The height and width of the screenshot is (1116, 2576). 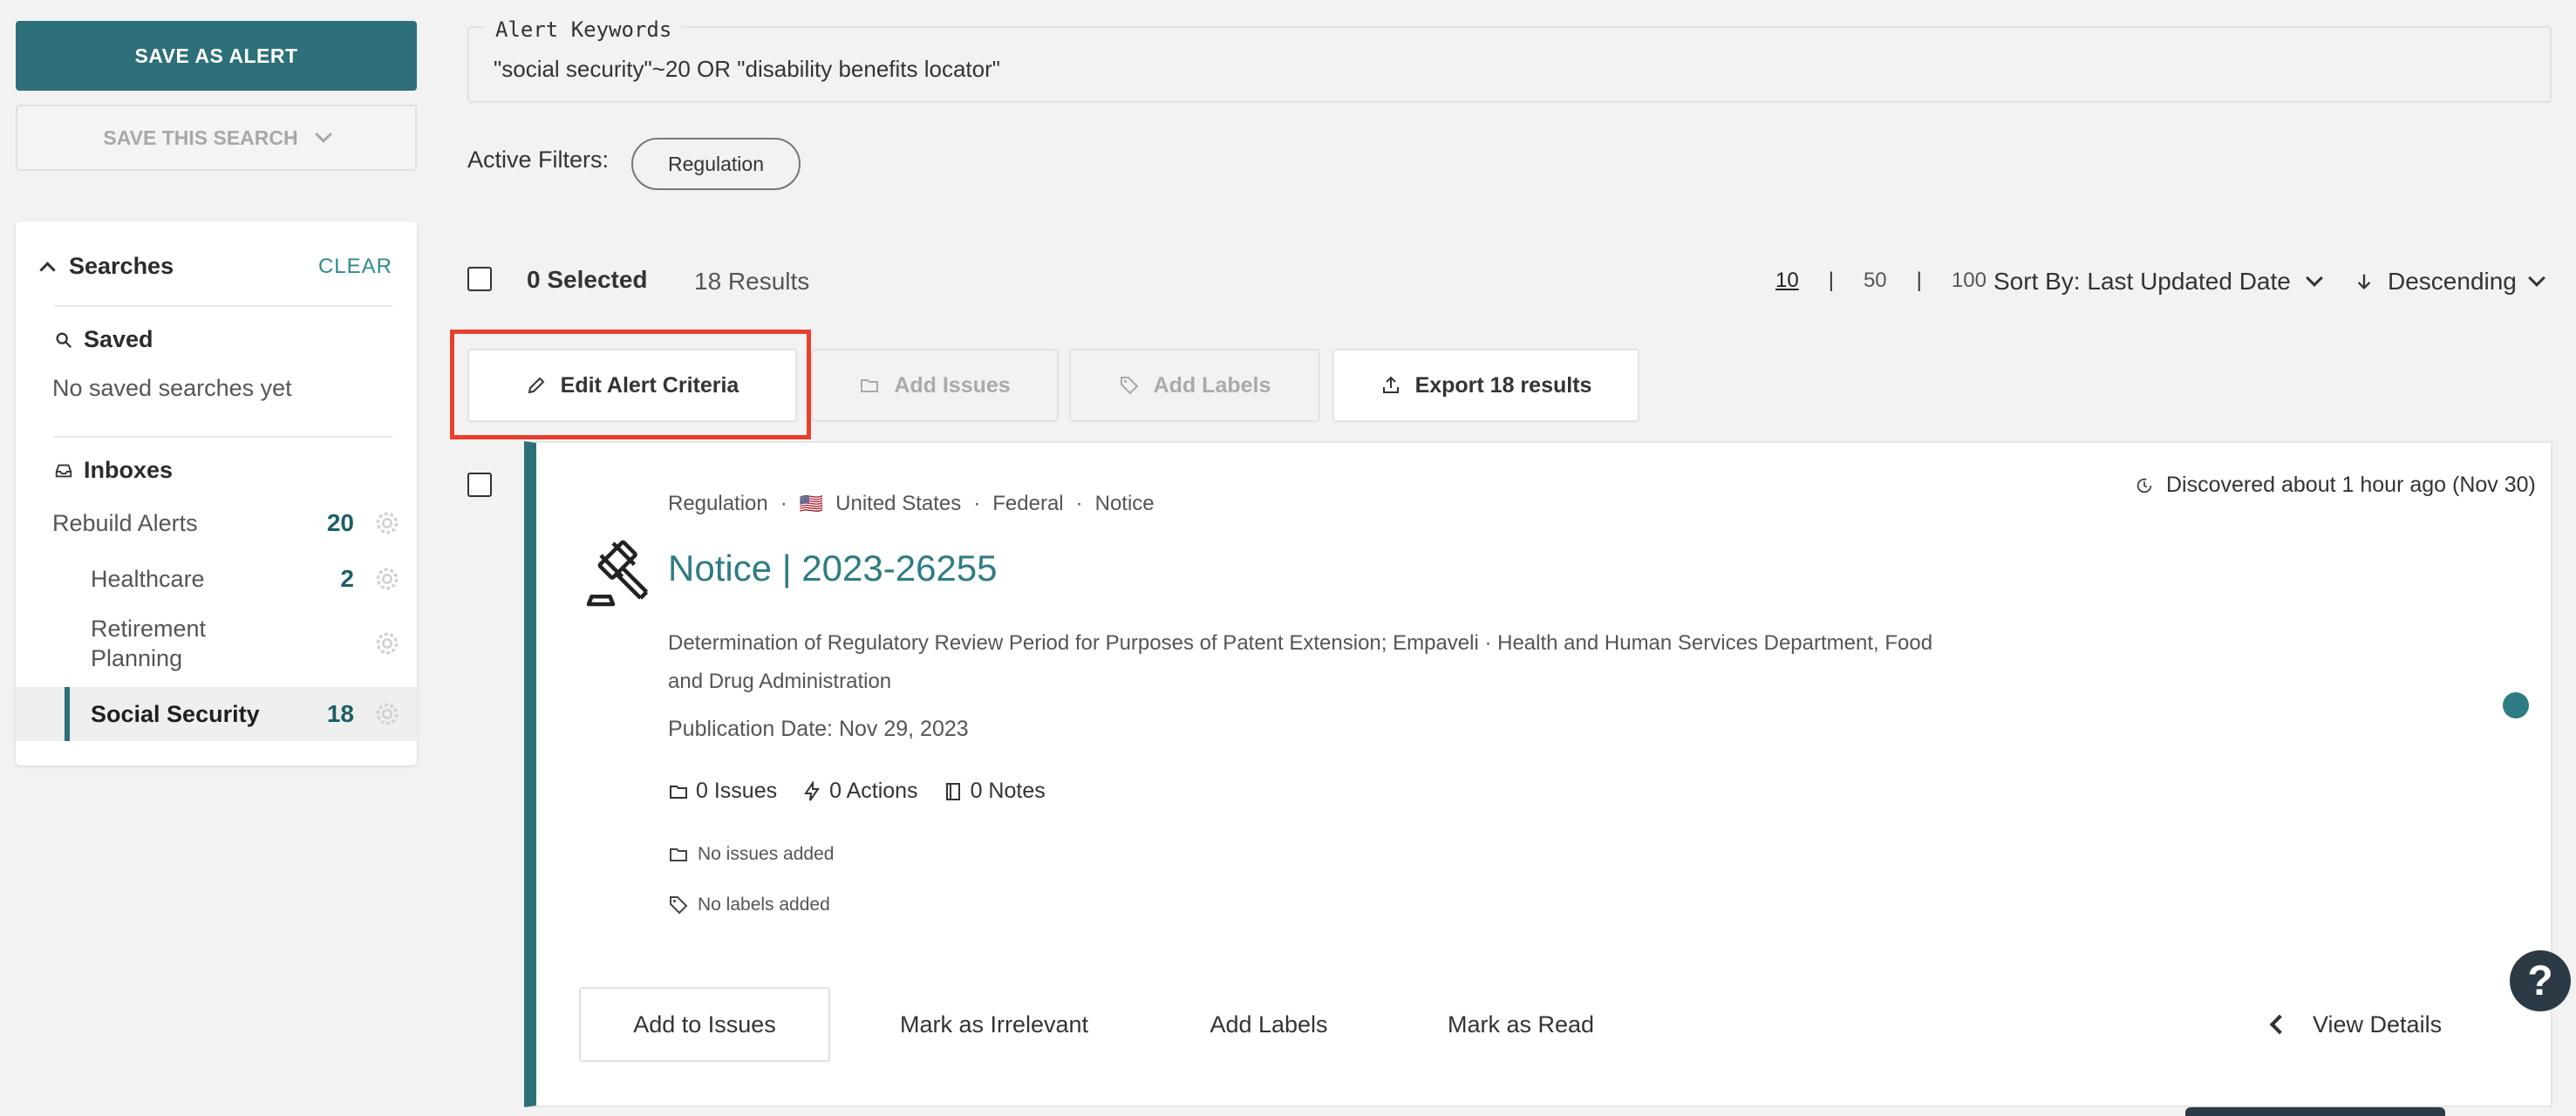 I want to click on add-issues-button: Add Issues, so click(x=935, y=385).